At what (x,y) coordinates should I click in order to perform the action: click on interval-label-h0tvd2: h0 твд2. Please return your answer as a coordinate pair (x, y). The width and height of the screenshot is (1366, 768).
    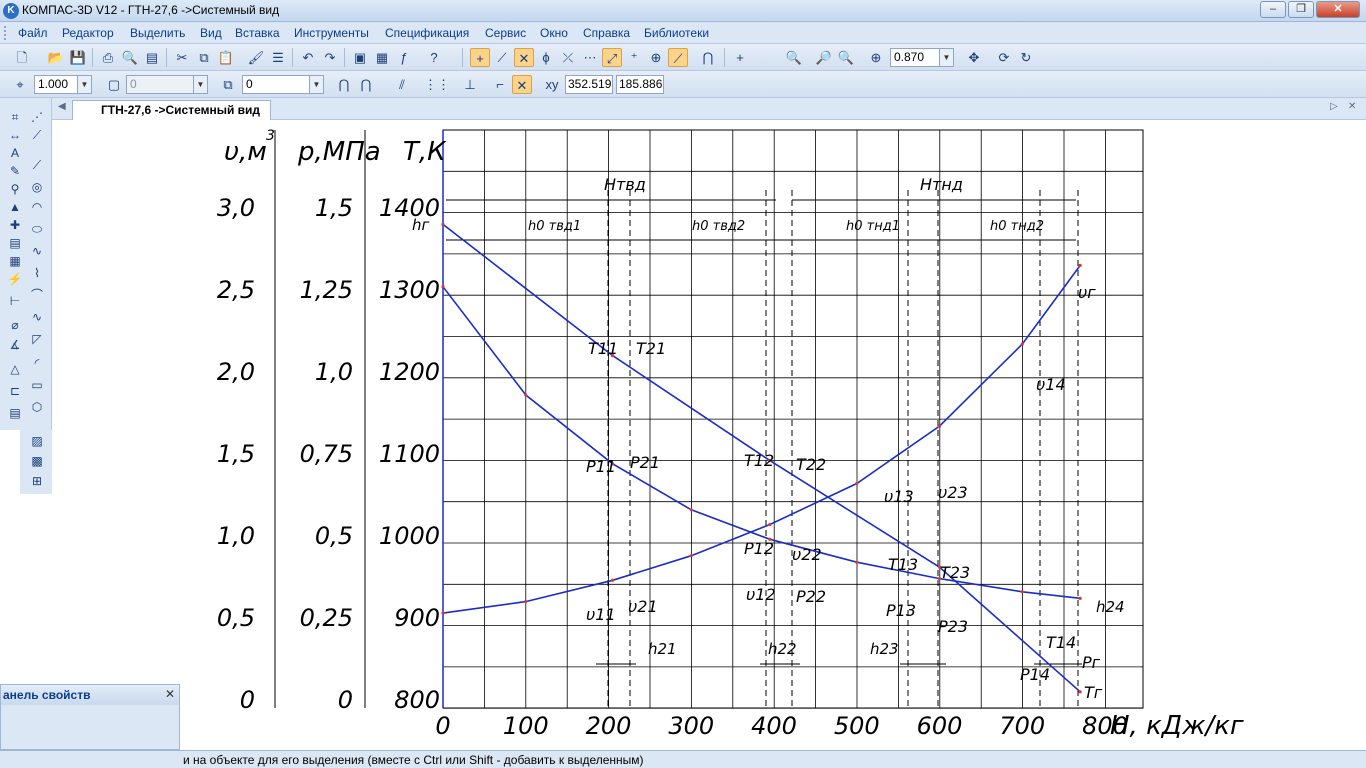
    Looking at the image, I should click on (718, 226).